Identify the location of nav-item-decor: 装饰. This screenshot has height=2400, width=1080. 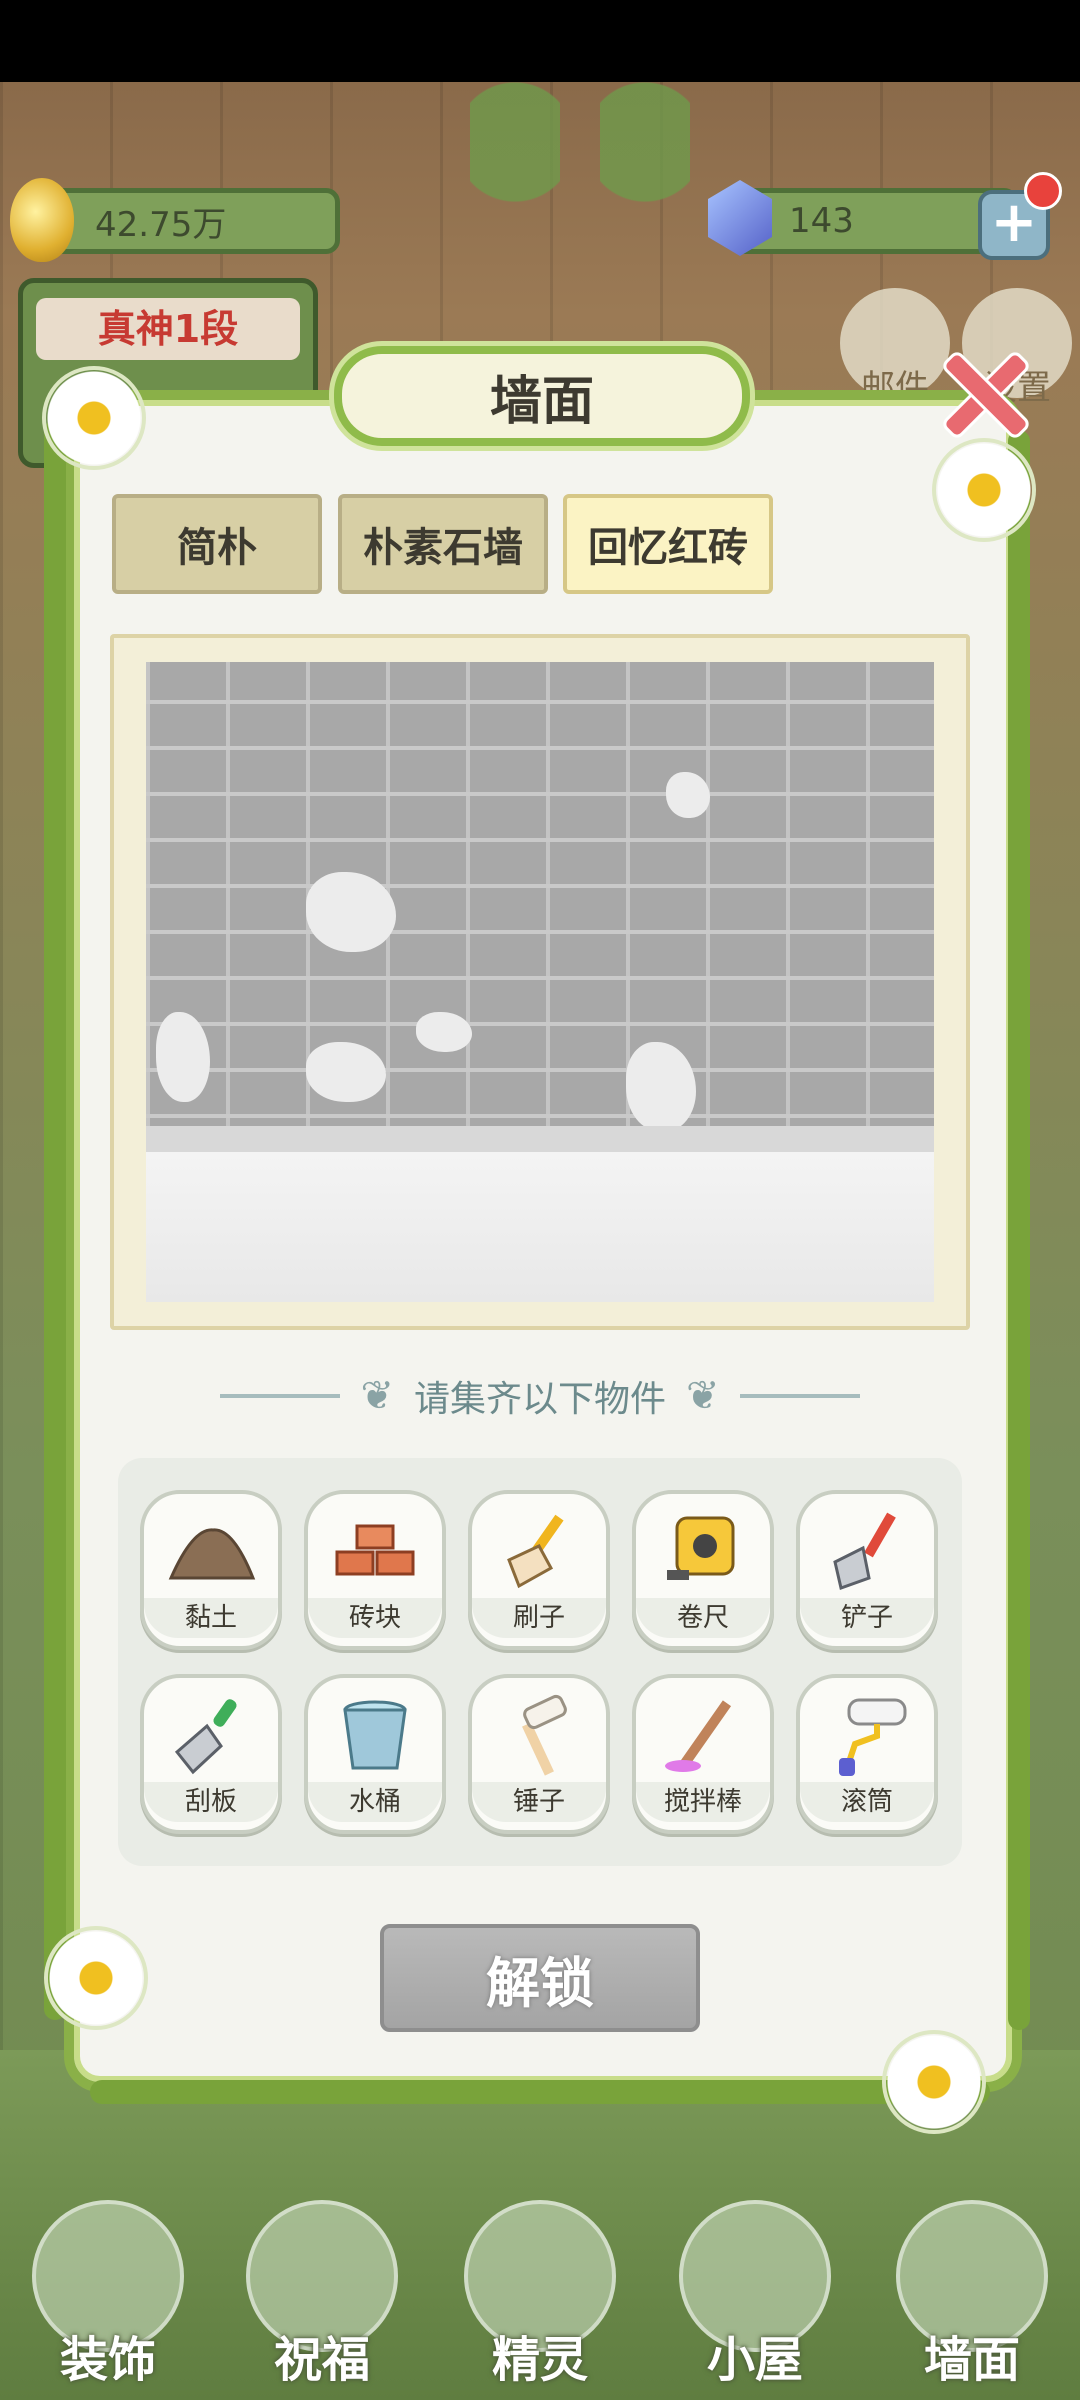
(108, 2285).